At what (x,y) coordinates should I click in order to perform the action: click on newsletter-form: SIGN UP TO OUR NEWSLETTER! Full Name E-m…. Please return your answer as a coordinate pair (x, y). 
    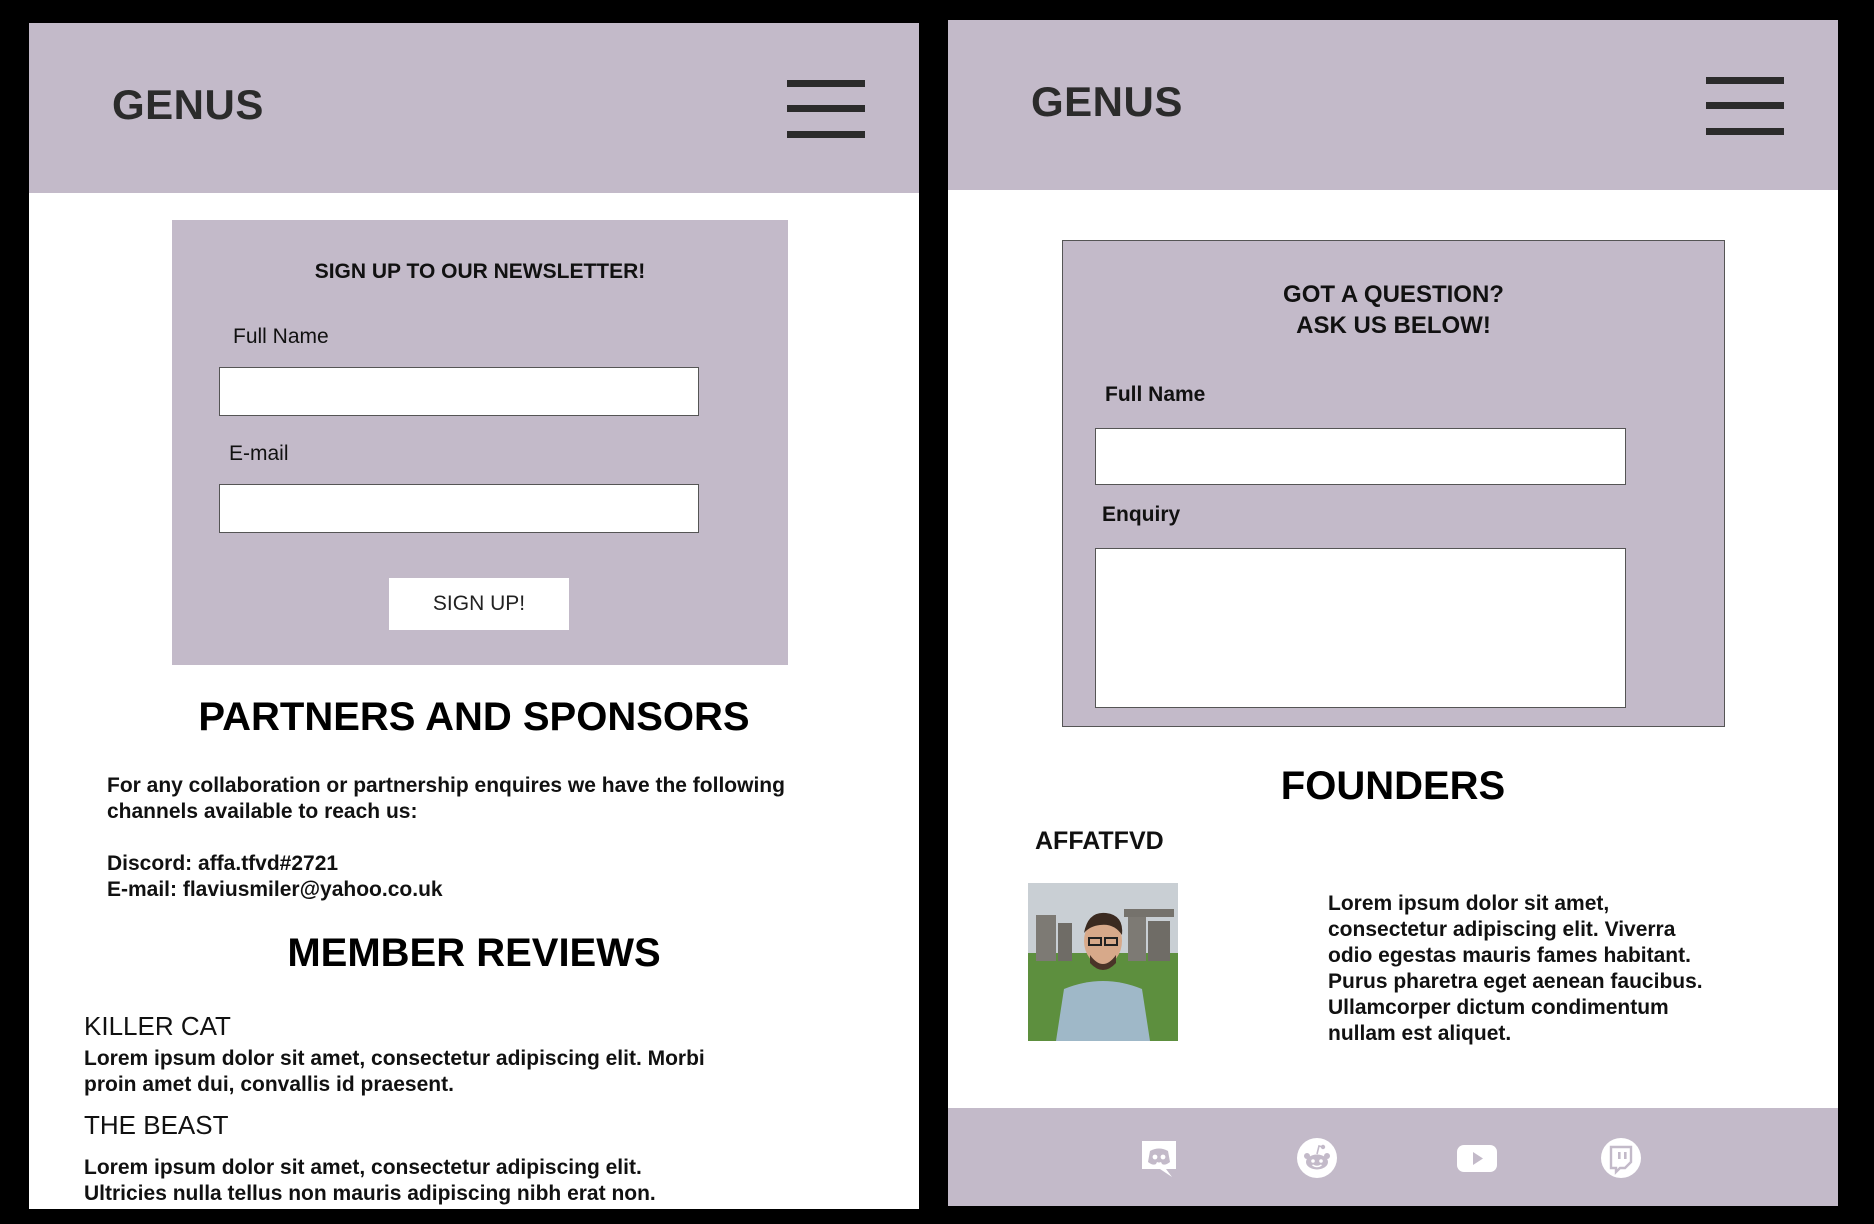
    Looking at the image, I should click on (480, 442).